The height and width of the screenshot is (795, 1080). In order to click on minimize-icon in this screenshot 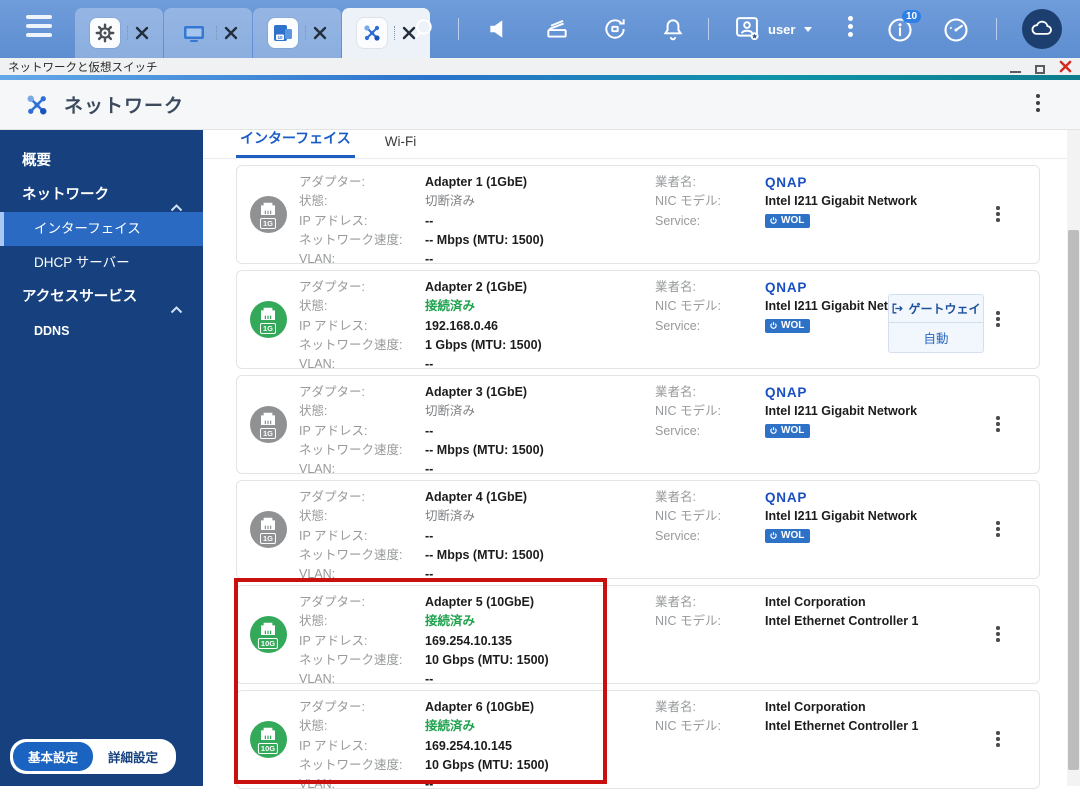, I will do `click(1015, 72)`.